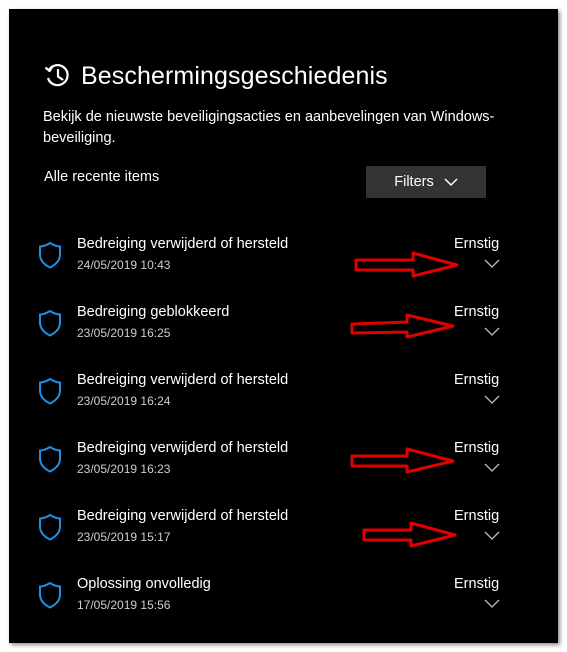  What do you see at coordinates (234, 75) in the screenshot?
I see `page-title: Beschermingsgeschiedenis` at bounding box center [234, 75].